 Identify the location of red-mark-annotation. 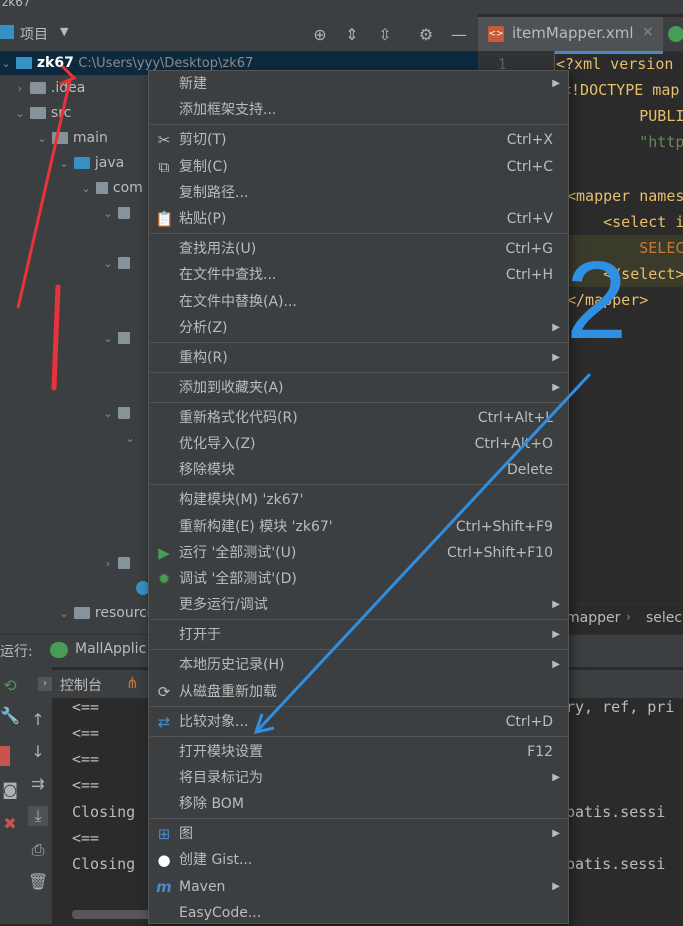
(56, 337).